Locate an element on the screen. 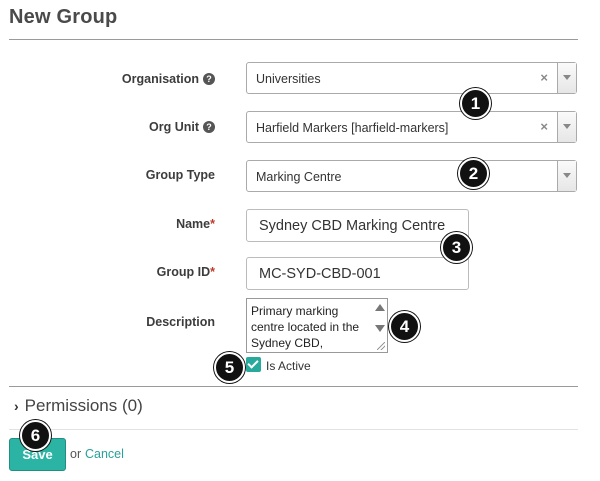 The width and height of the screenshot is (600, 481). group-type-select: Marking Centre is located at coordinates (411, 176).